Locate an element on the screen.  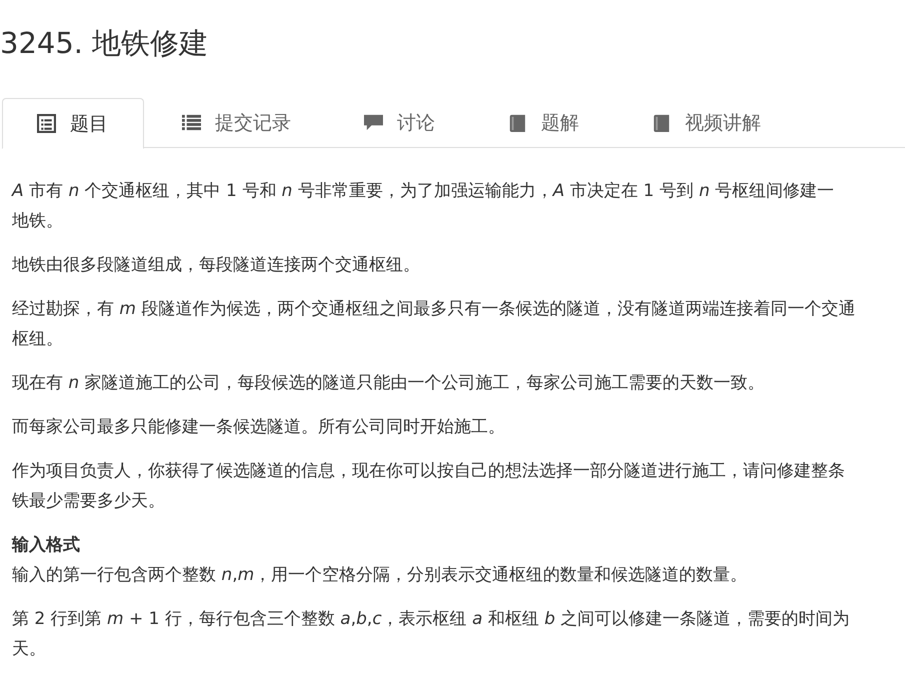
list-icon is located at coordinates (191, 122).